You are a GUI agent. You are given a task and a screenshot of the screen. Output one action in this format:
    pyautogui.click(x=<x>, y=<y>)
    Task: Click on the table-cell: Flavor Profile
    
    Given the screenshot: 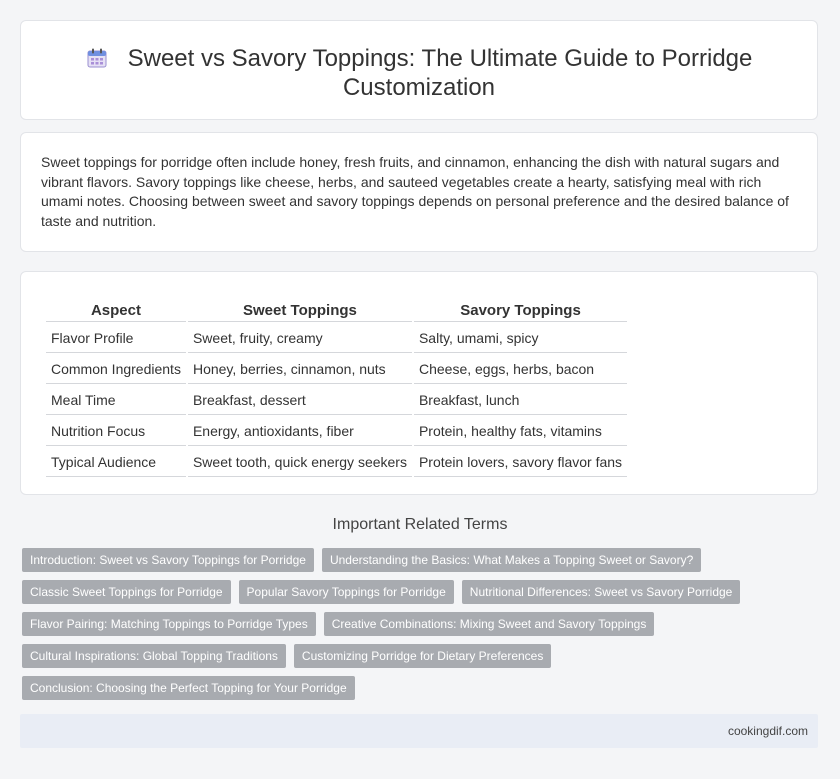 What is the action you would take?
    pyautogui.click(x=116, y=338)
    